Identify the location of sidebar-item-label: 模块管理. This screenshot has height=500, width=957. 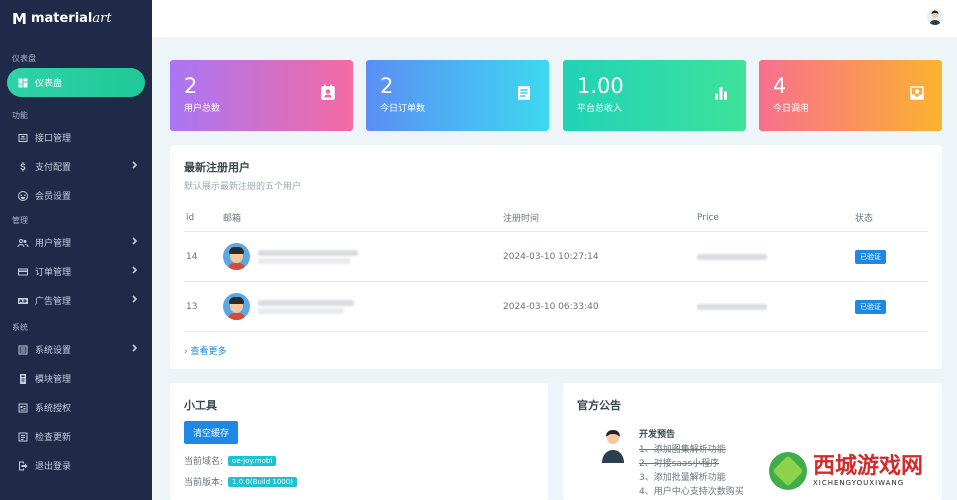
(53, 380).